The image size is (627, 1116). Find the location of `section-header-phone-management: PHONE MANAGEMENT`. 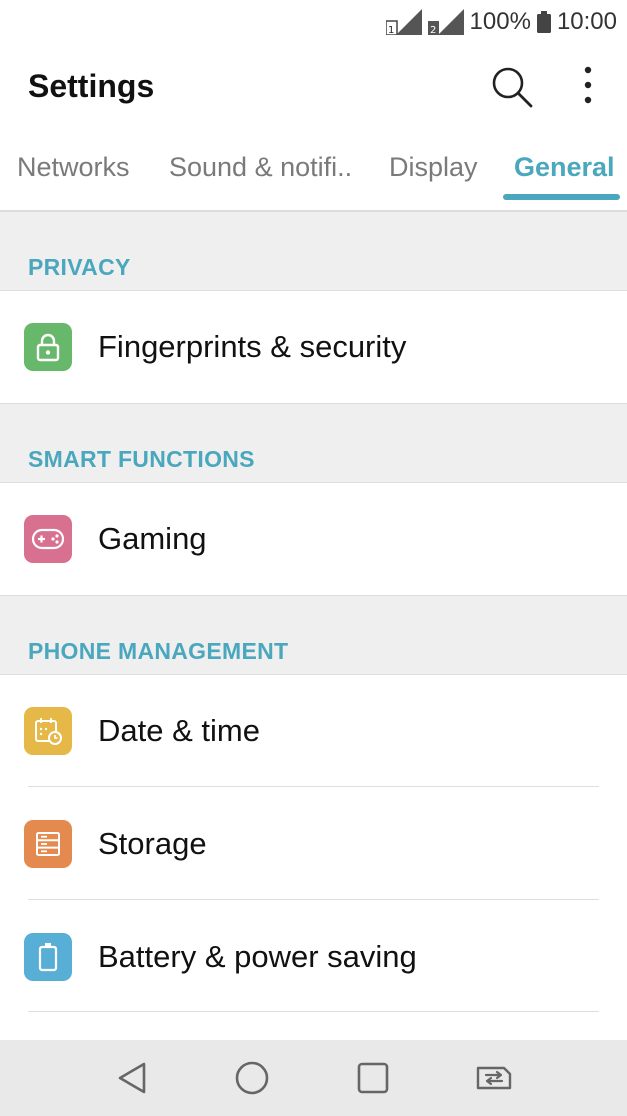

section-header-phone-management: PHONE MANAGEMENT is located at coordinates (313, 635).